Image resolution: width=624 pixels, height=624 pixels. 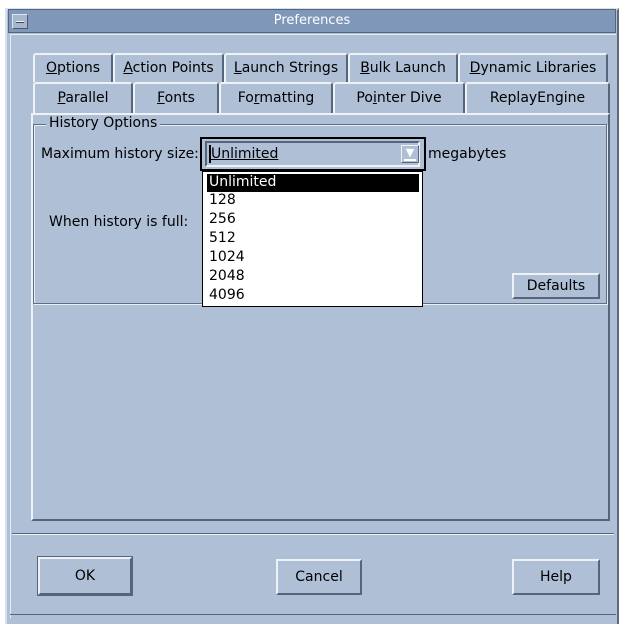 What do you see at coordinates (161, 98) in the screenshot?
I see `tab-fonts-mnemonic: F` at bounding box center [161, 98].